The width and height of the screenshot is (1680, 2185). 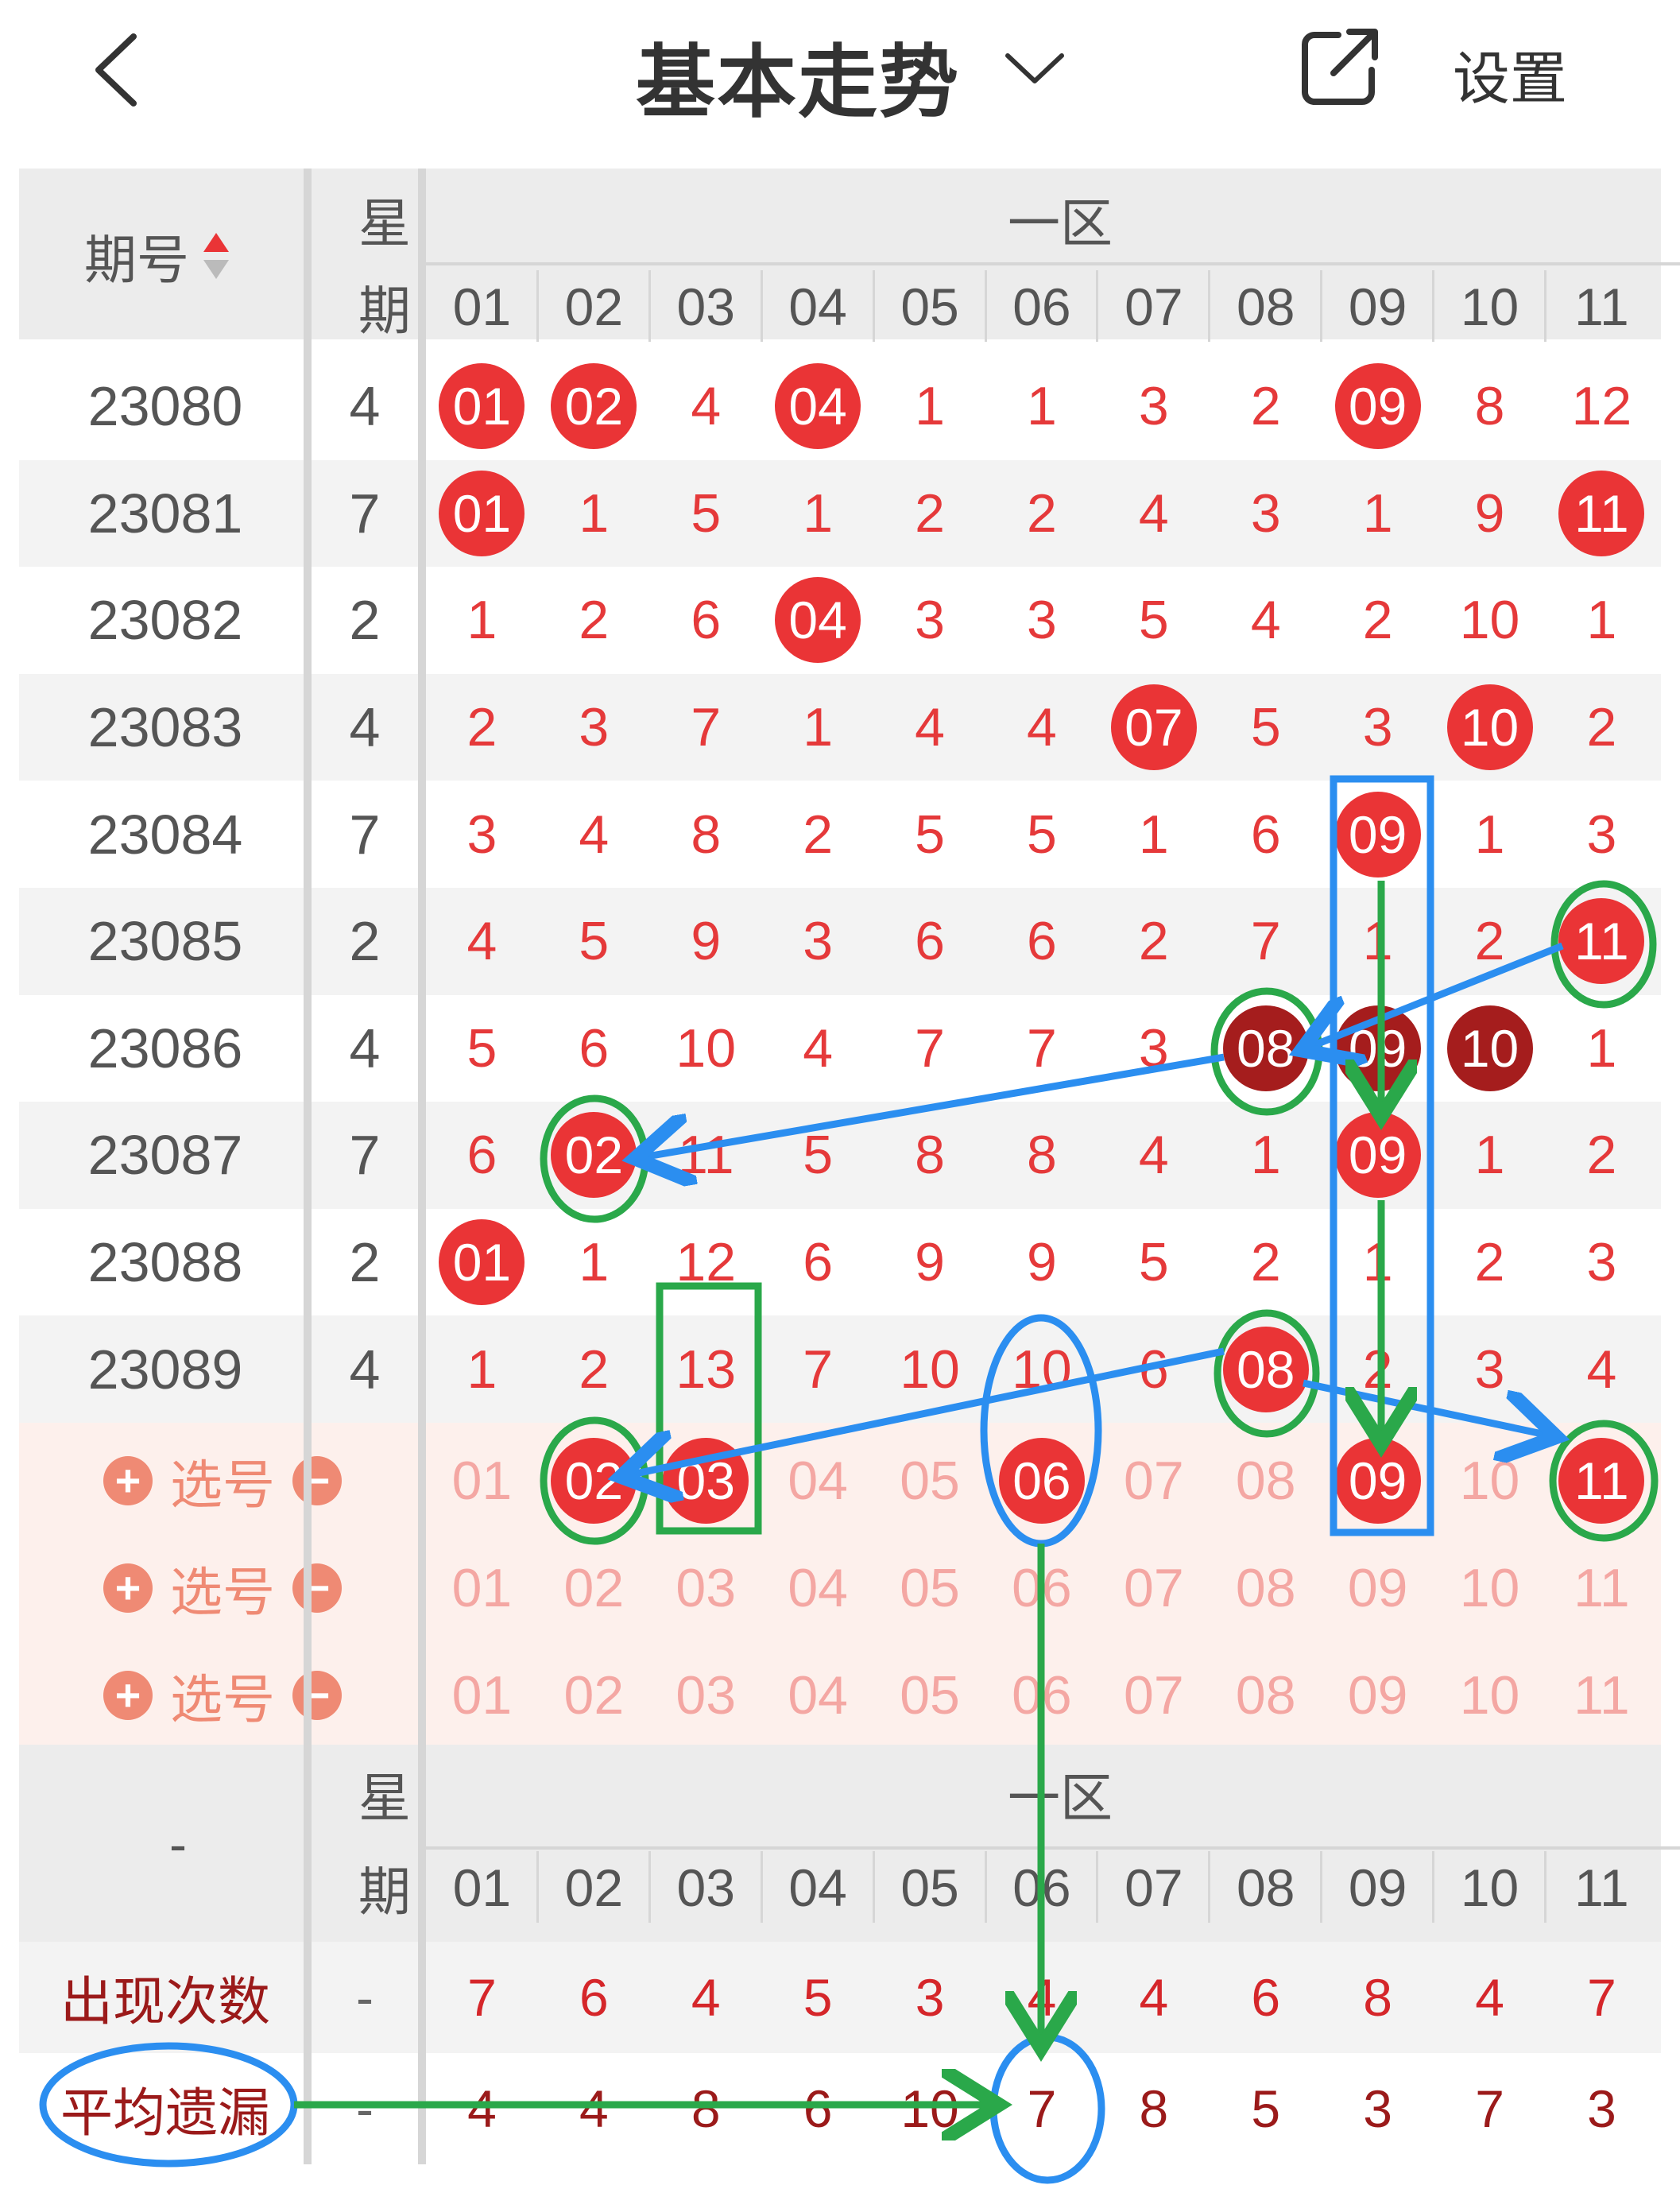 I want to click on column-03-highlight-box, so click(x=709, y=1408).